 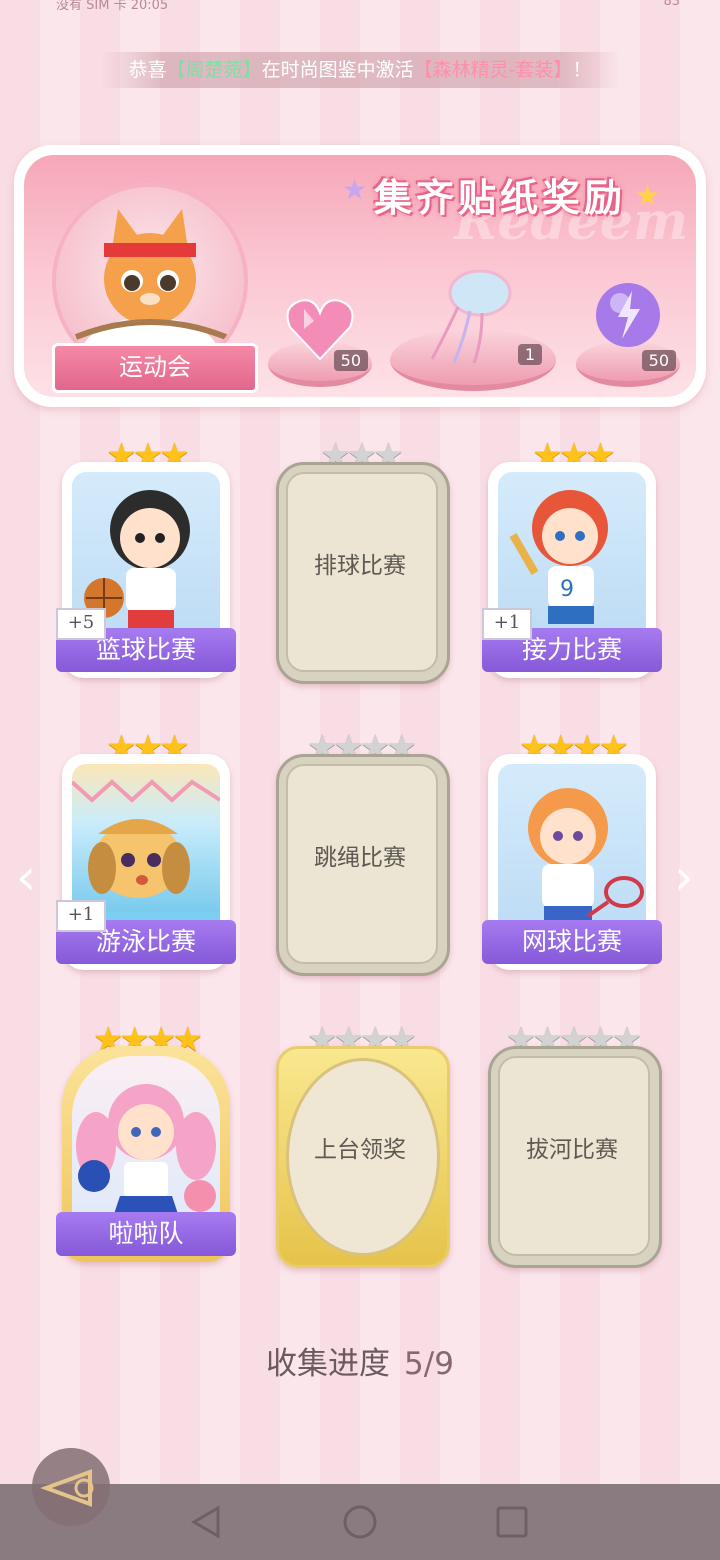 I want to click on floating-assist-button, so click(x=71, y=1487).